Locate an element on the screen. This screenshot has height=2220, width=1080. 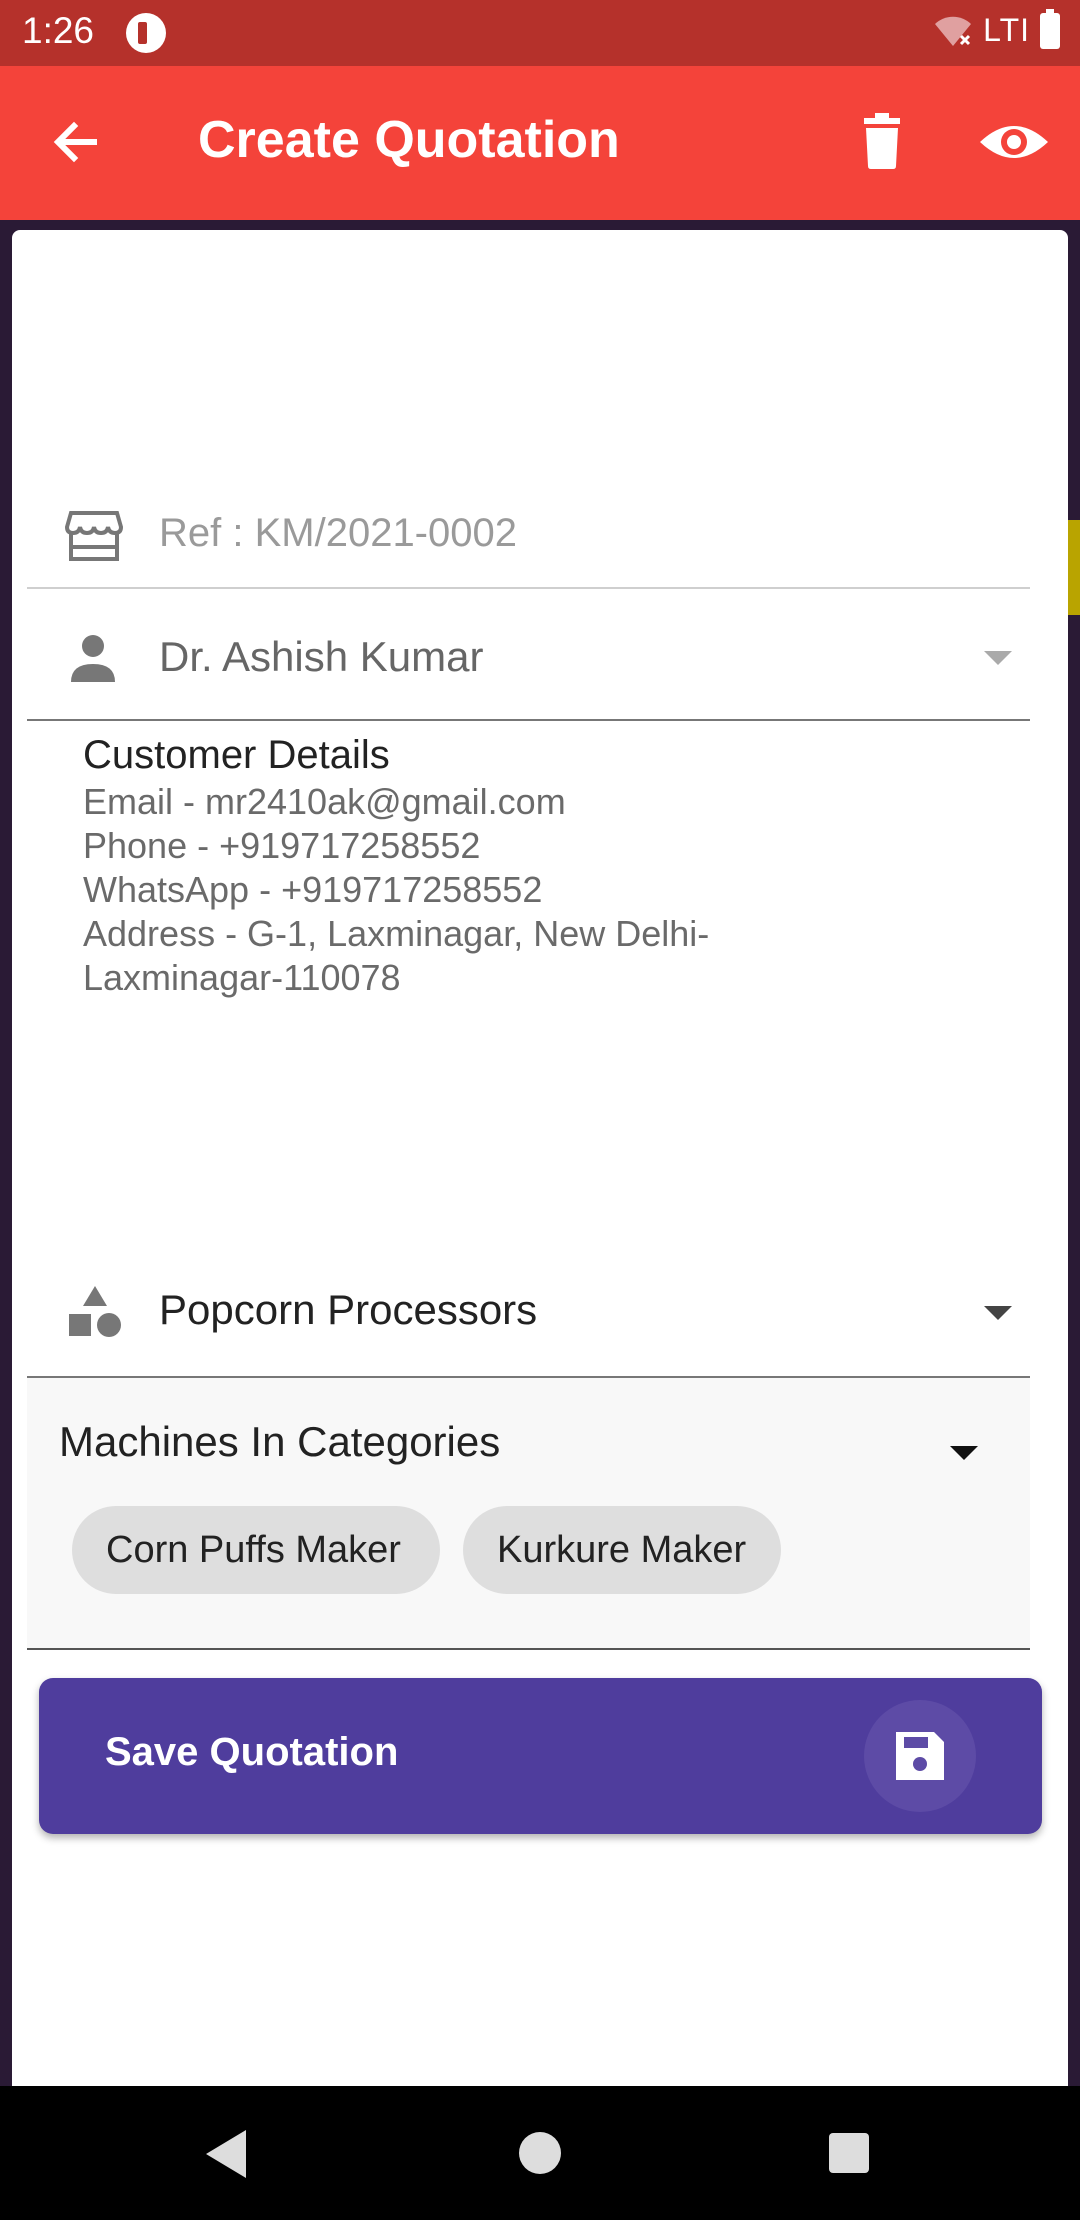
store-icon is located at coordinates (94, 536).